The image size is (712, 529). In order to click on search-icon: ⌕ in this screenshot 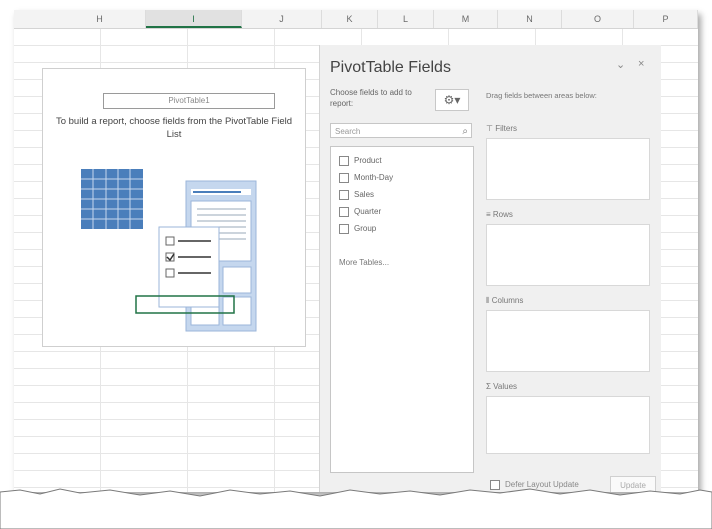, I will do `click(465, 131)`.